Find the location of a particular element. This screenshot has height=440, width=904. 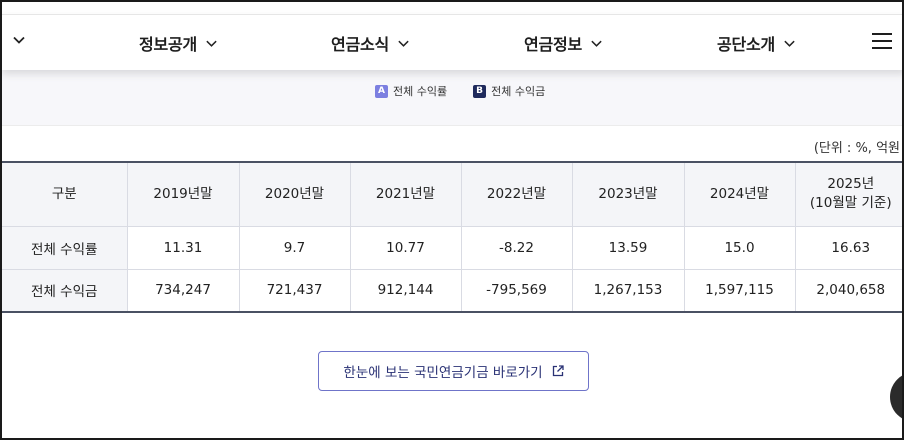

external-link-icon is located at coordinates (558, 371).